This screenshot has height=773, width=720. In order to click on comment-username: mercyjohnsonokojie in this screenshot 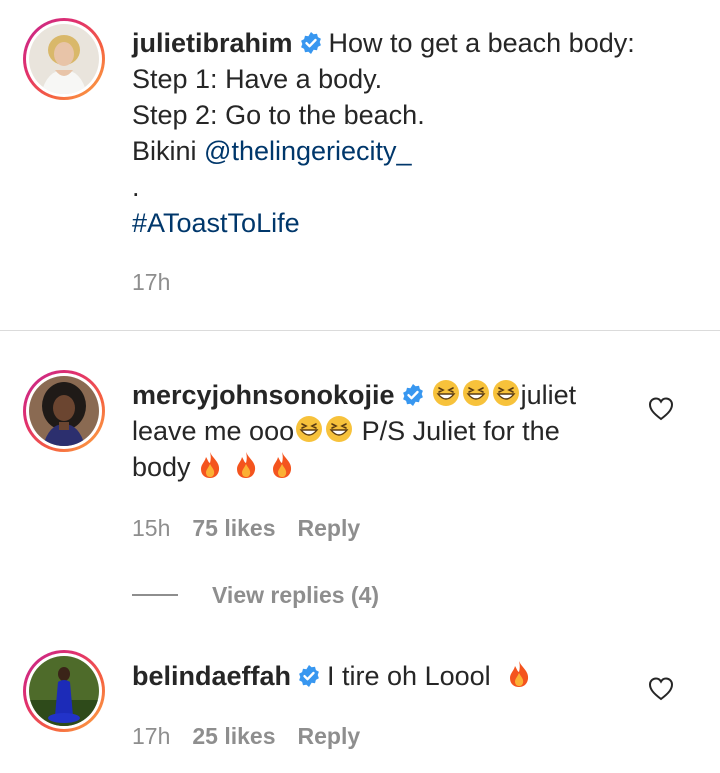, I will do `click(263, 395)`.